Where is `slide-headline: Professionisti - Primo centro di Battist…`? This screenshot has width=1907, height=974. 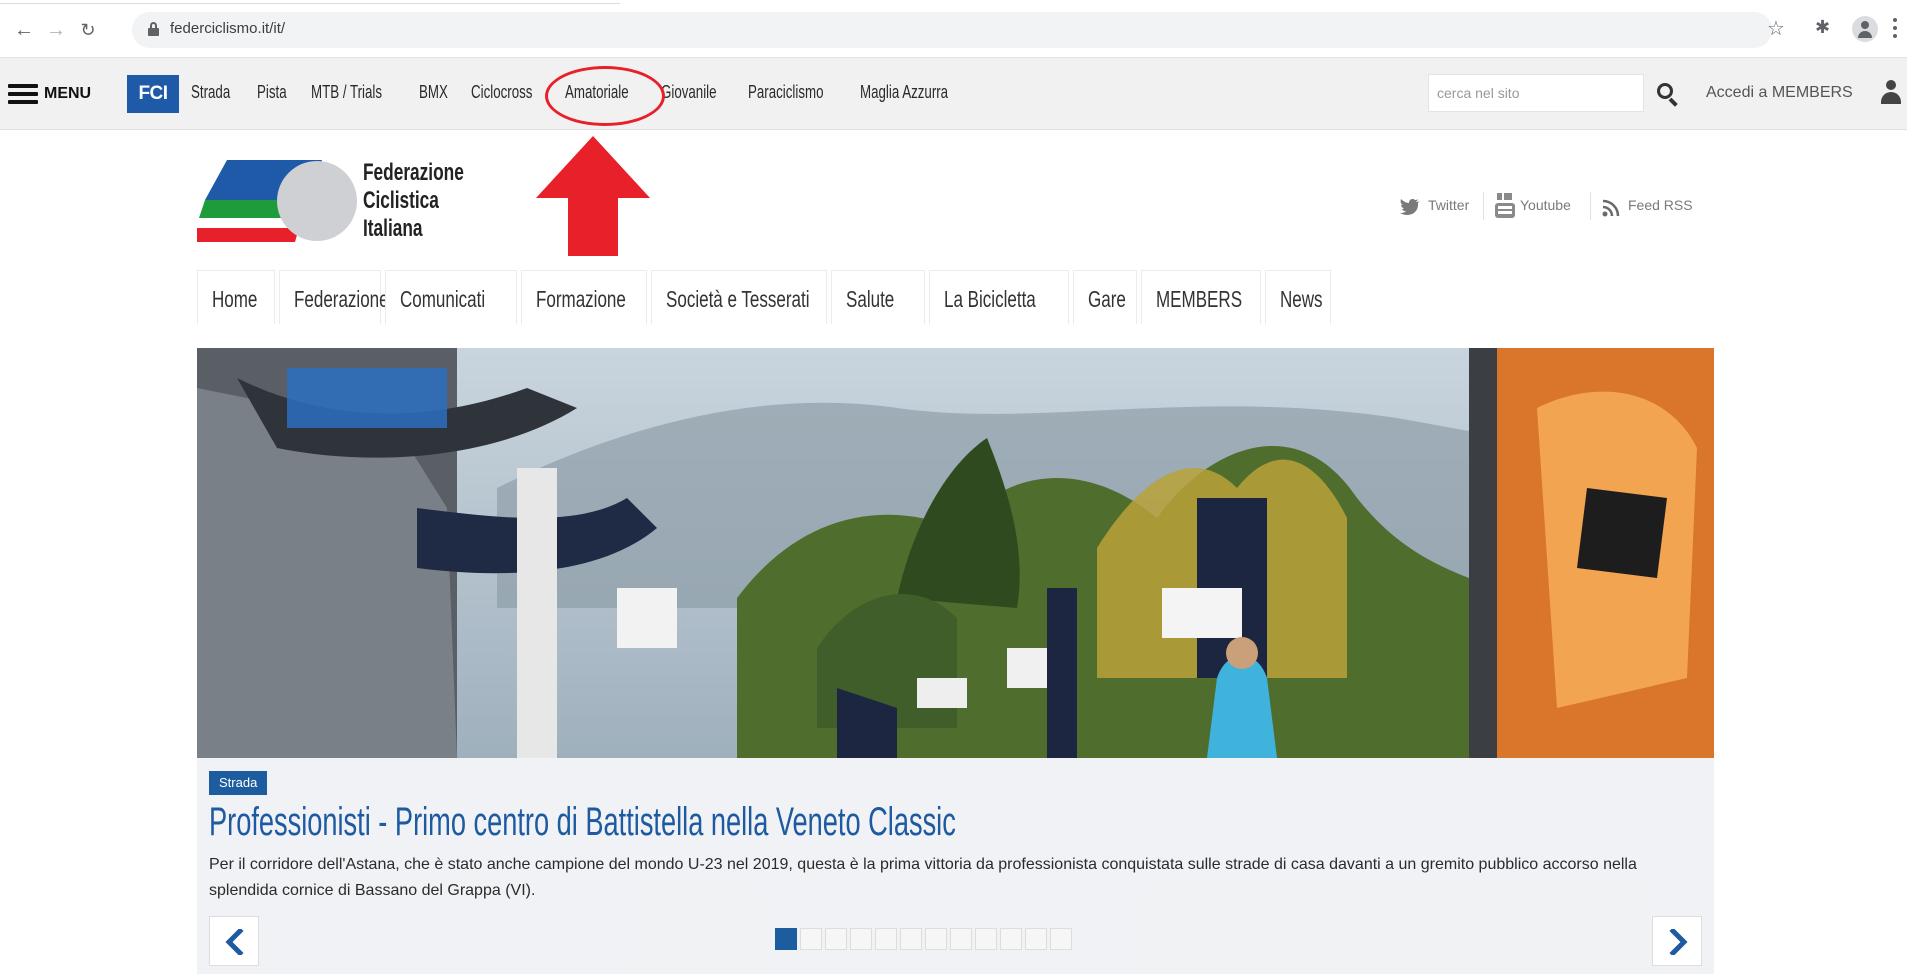 slide-headline: Professionisti - Primo centro di Battist… is located at coordinates (582, 822).